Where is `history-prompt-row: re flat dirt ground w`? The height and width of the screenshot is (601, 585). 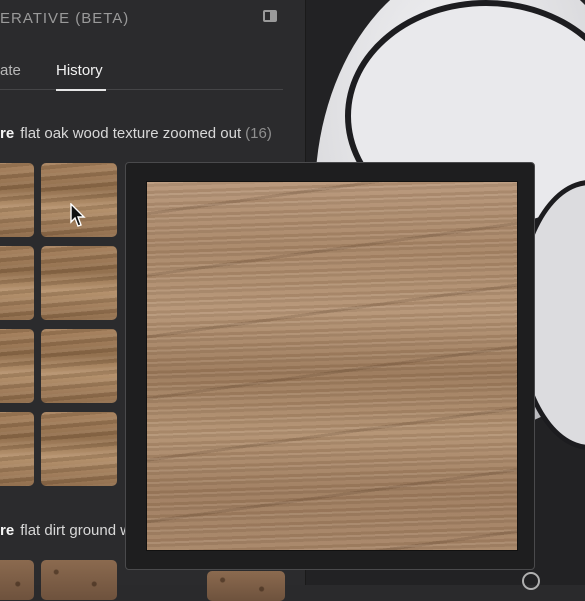
history-prompt-row: re flat dirt ground w is located at coordinates (65, 530).